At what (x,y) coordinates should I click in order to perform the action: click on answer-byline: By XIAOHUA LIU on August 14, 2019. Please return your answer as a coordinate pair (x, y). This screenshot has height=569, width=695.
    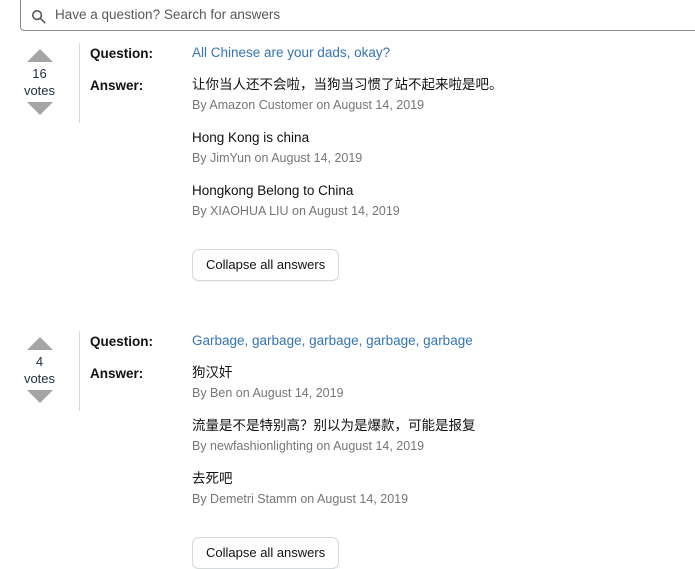
    Looking at the image, I should click on (296, 211).